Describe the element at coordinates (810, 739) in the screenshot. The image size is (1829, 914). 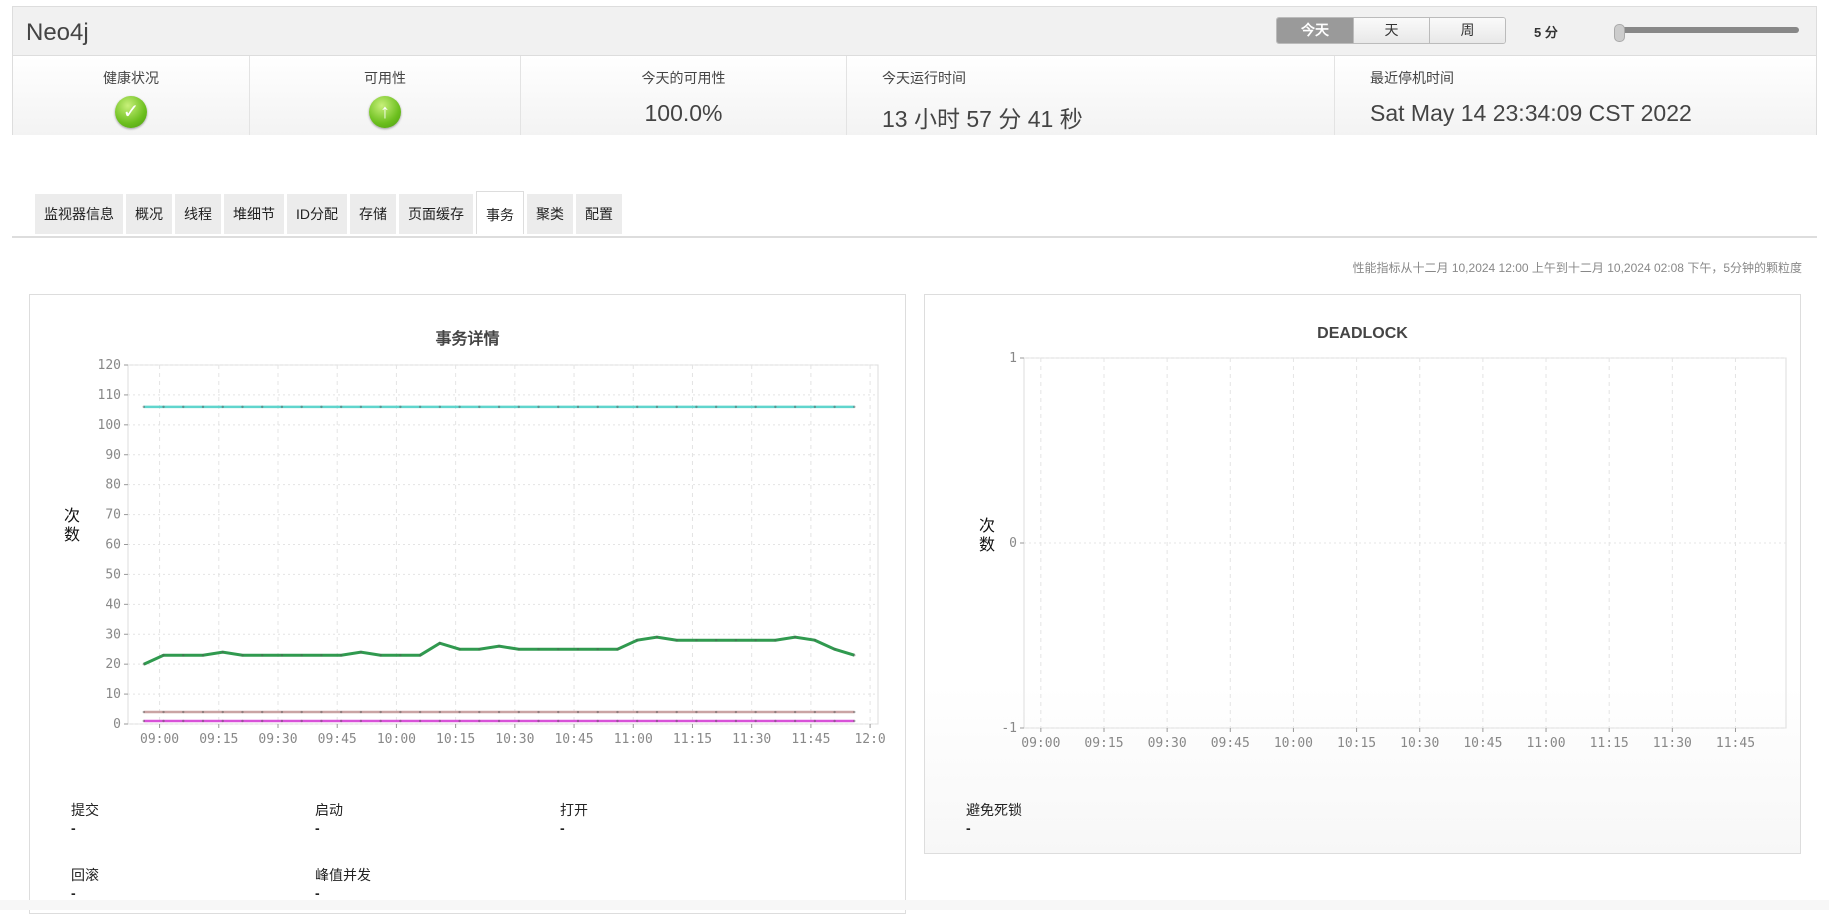
I see `x-tick-label: 11:45` at that location.